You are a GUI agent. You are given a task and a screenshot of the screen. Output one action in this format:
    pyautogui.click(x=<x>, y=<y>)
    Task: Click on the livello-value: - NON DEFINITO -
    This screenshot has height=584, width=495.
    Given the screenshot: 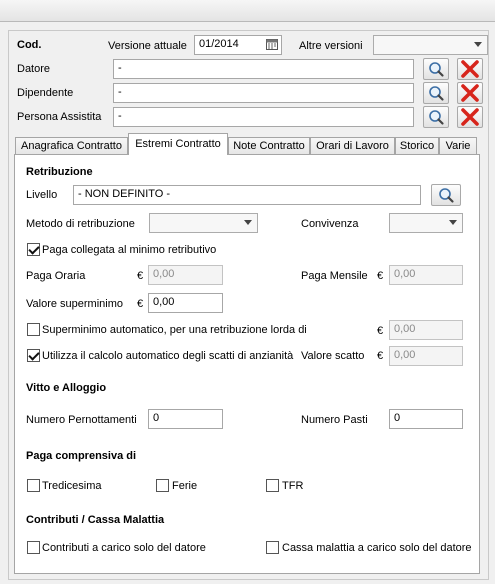 What is the action you would take?
    pyautogui.click(x=124, y=194)
    